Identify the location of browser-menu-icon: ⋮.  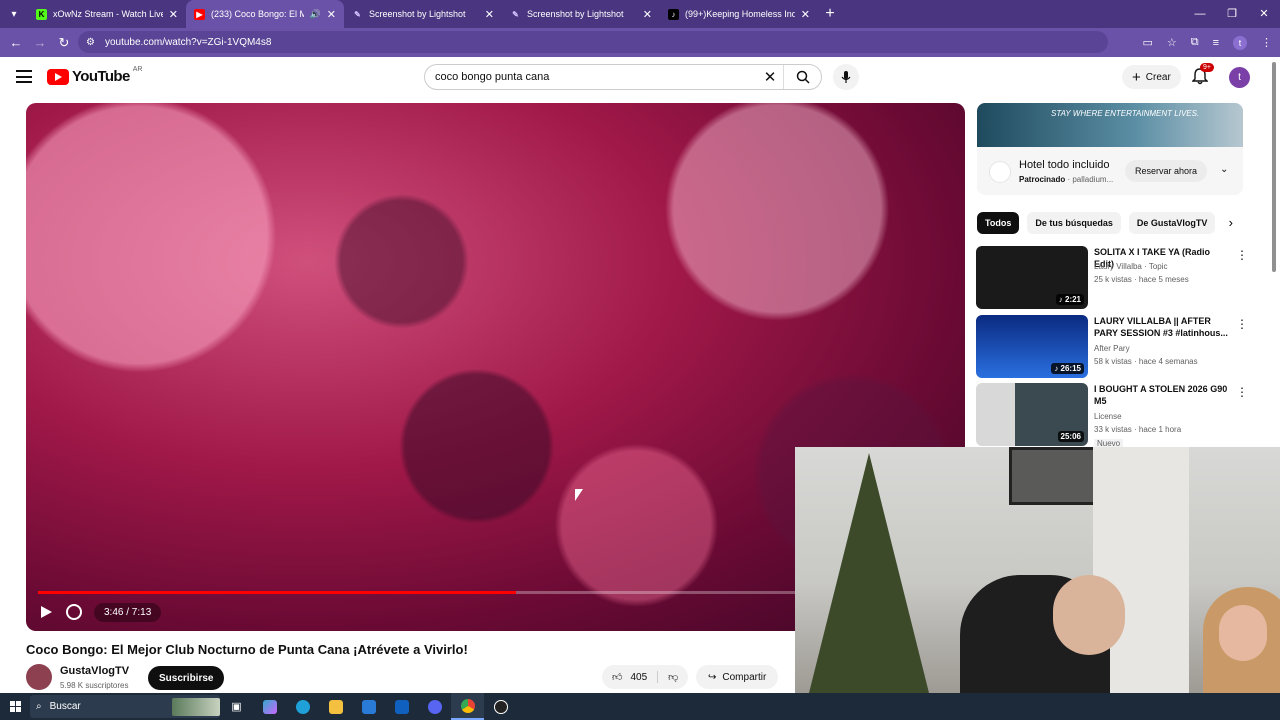
(1266, 42).